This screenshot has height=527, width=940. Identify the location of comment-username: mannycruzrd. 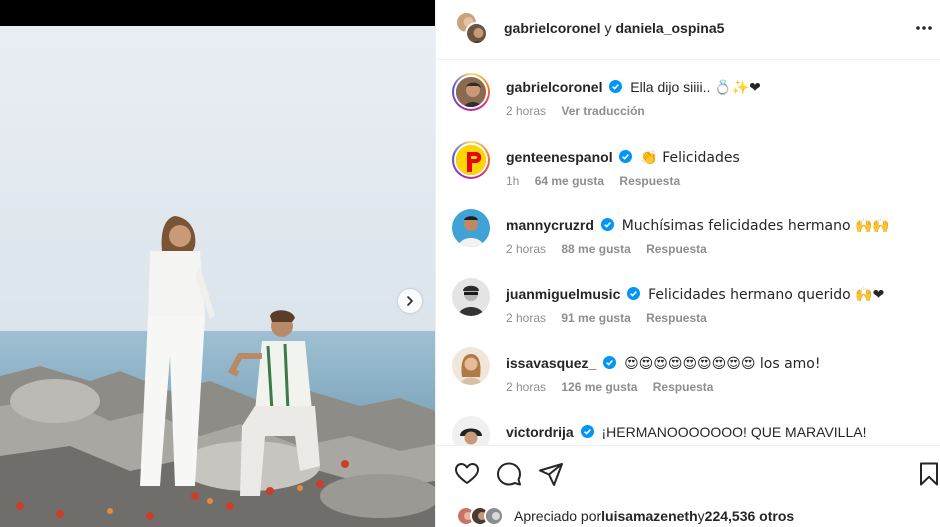
(550, 225).